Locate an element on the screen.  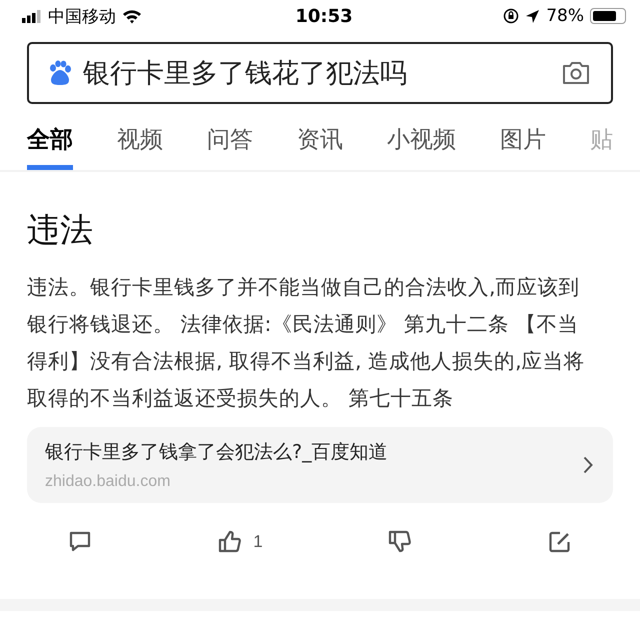
source-link-card: 银行卡里多了钱拿了会犯法么?_百度知道 zhidao.baidu.com is located at coordinates (320, 465).